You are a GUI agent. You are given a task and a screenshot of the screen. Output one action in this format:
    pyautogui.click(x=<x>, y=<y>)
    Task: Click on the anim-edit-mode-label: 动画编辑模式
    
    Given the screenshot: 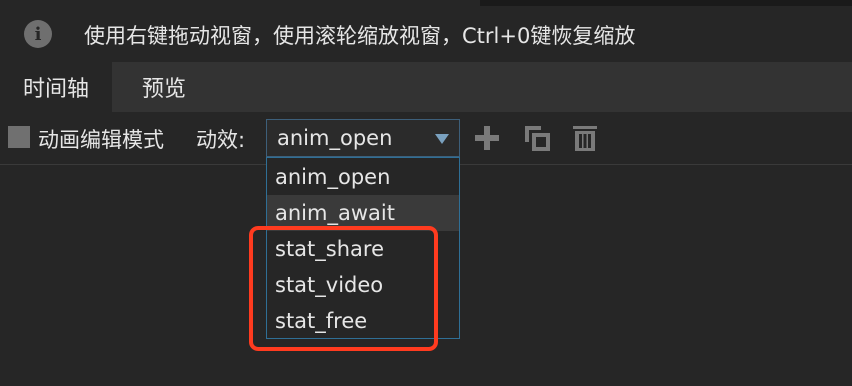 What is the action you would take?
    pyautogui.click(x=101, y=140)
    